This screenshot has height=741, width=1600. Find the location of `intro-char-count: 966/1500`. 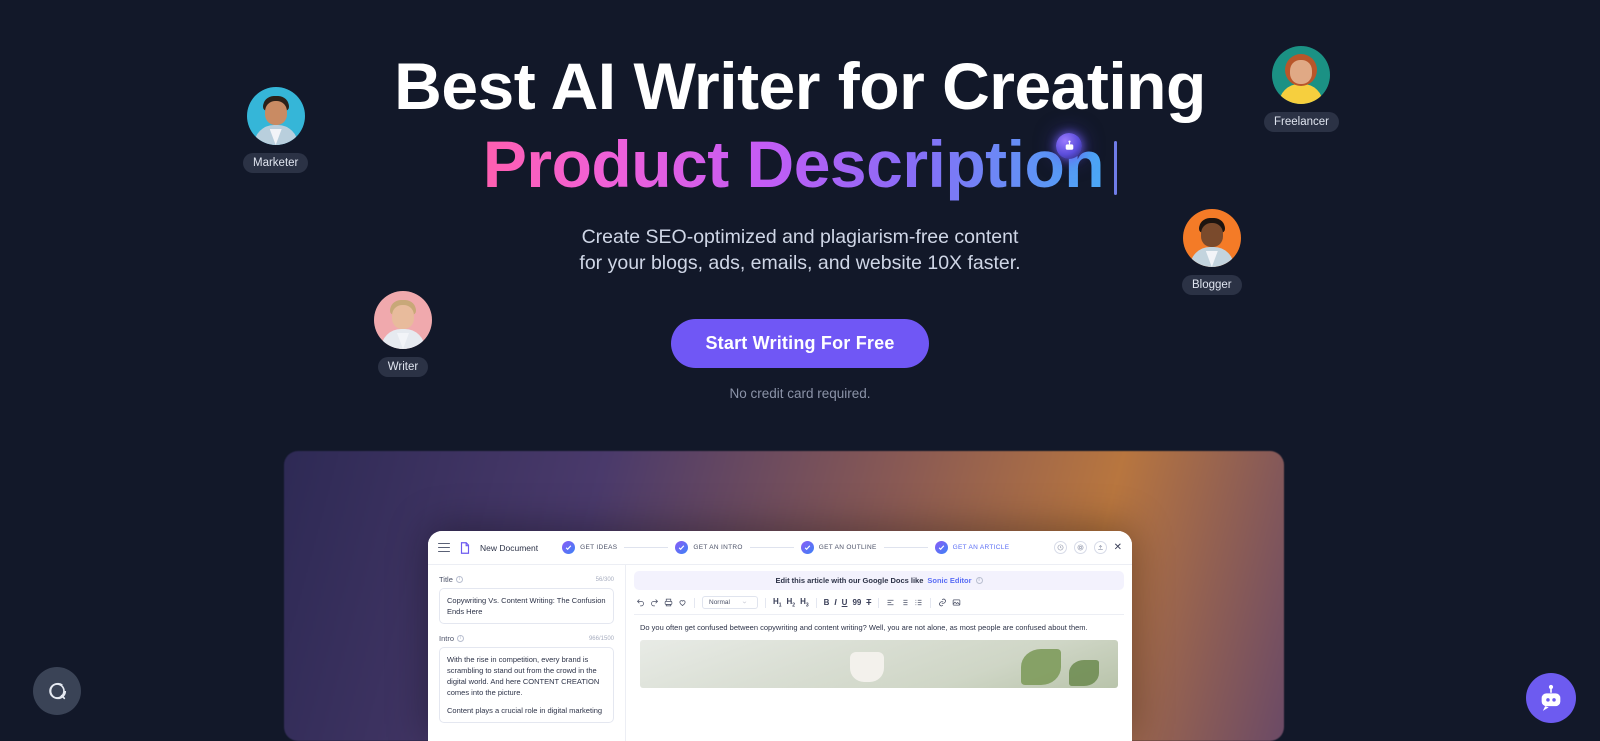

intro-char-count: 966/1500 is located at coordinates (601, 638).